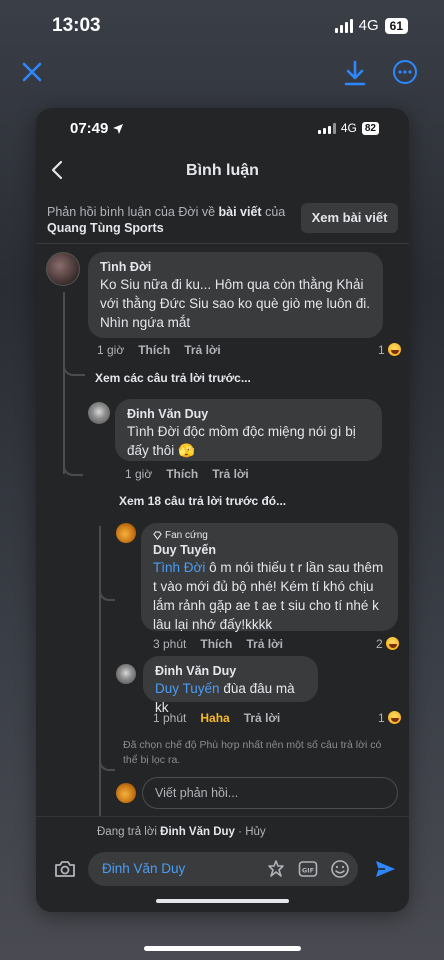  I want to click on mention-link: Tình Đời, so click(179, 567).